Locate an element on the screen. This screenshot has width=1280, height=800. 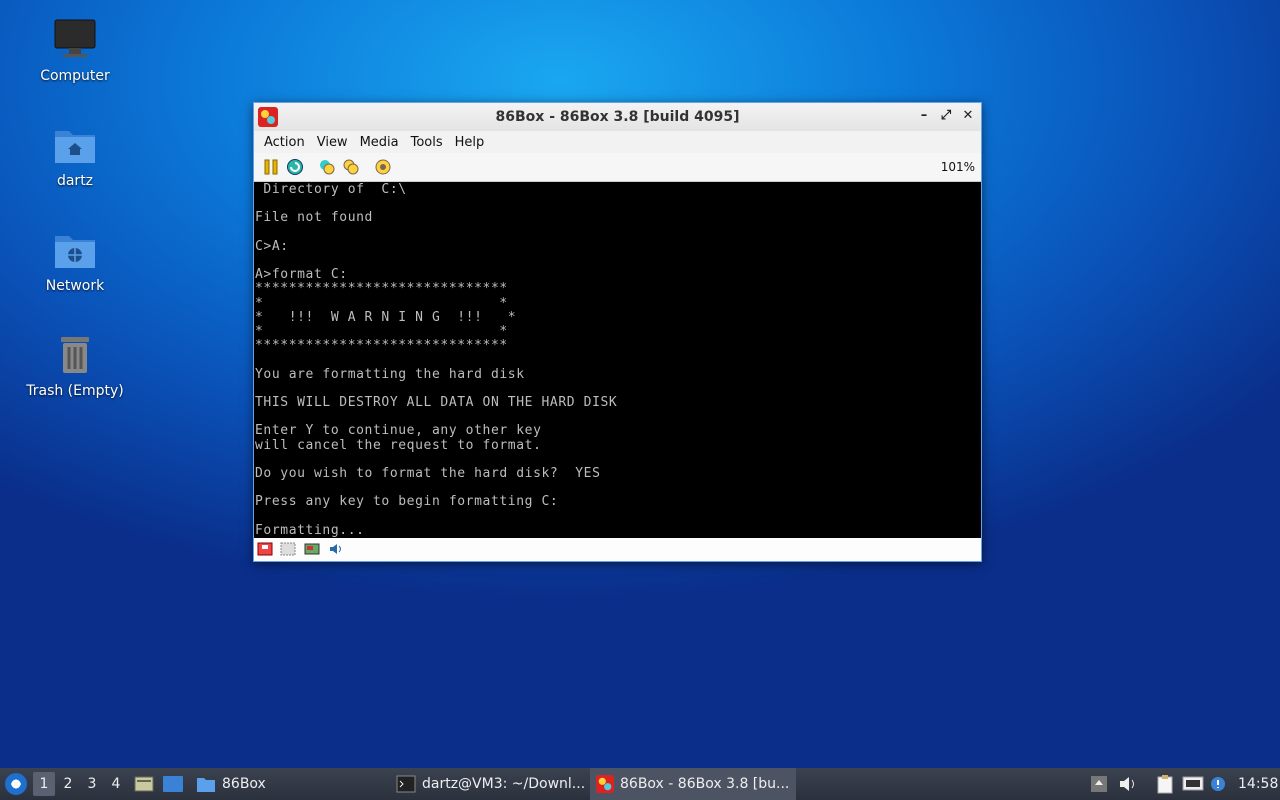
trash-icon is located at coordinates (75, 355).